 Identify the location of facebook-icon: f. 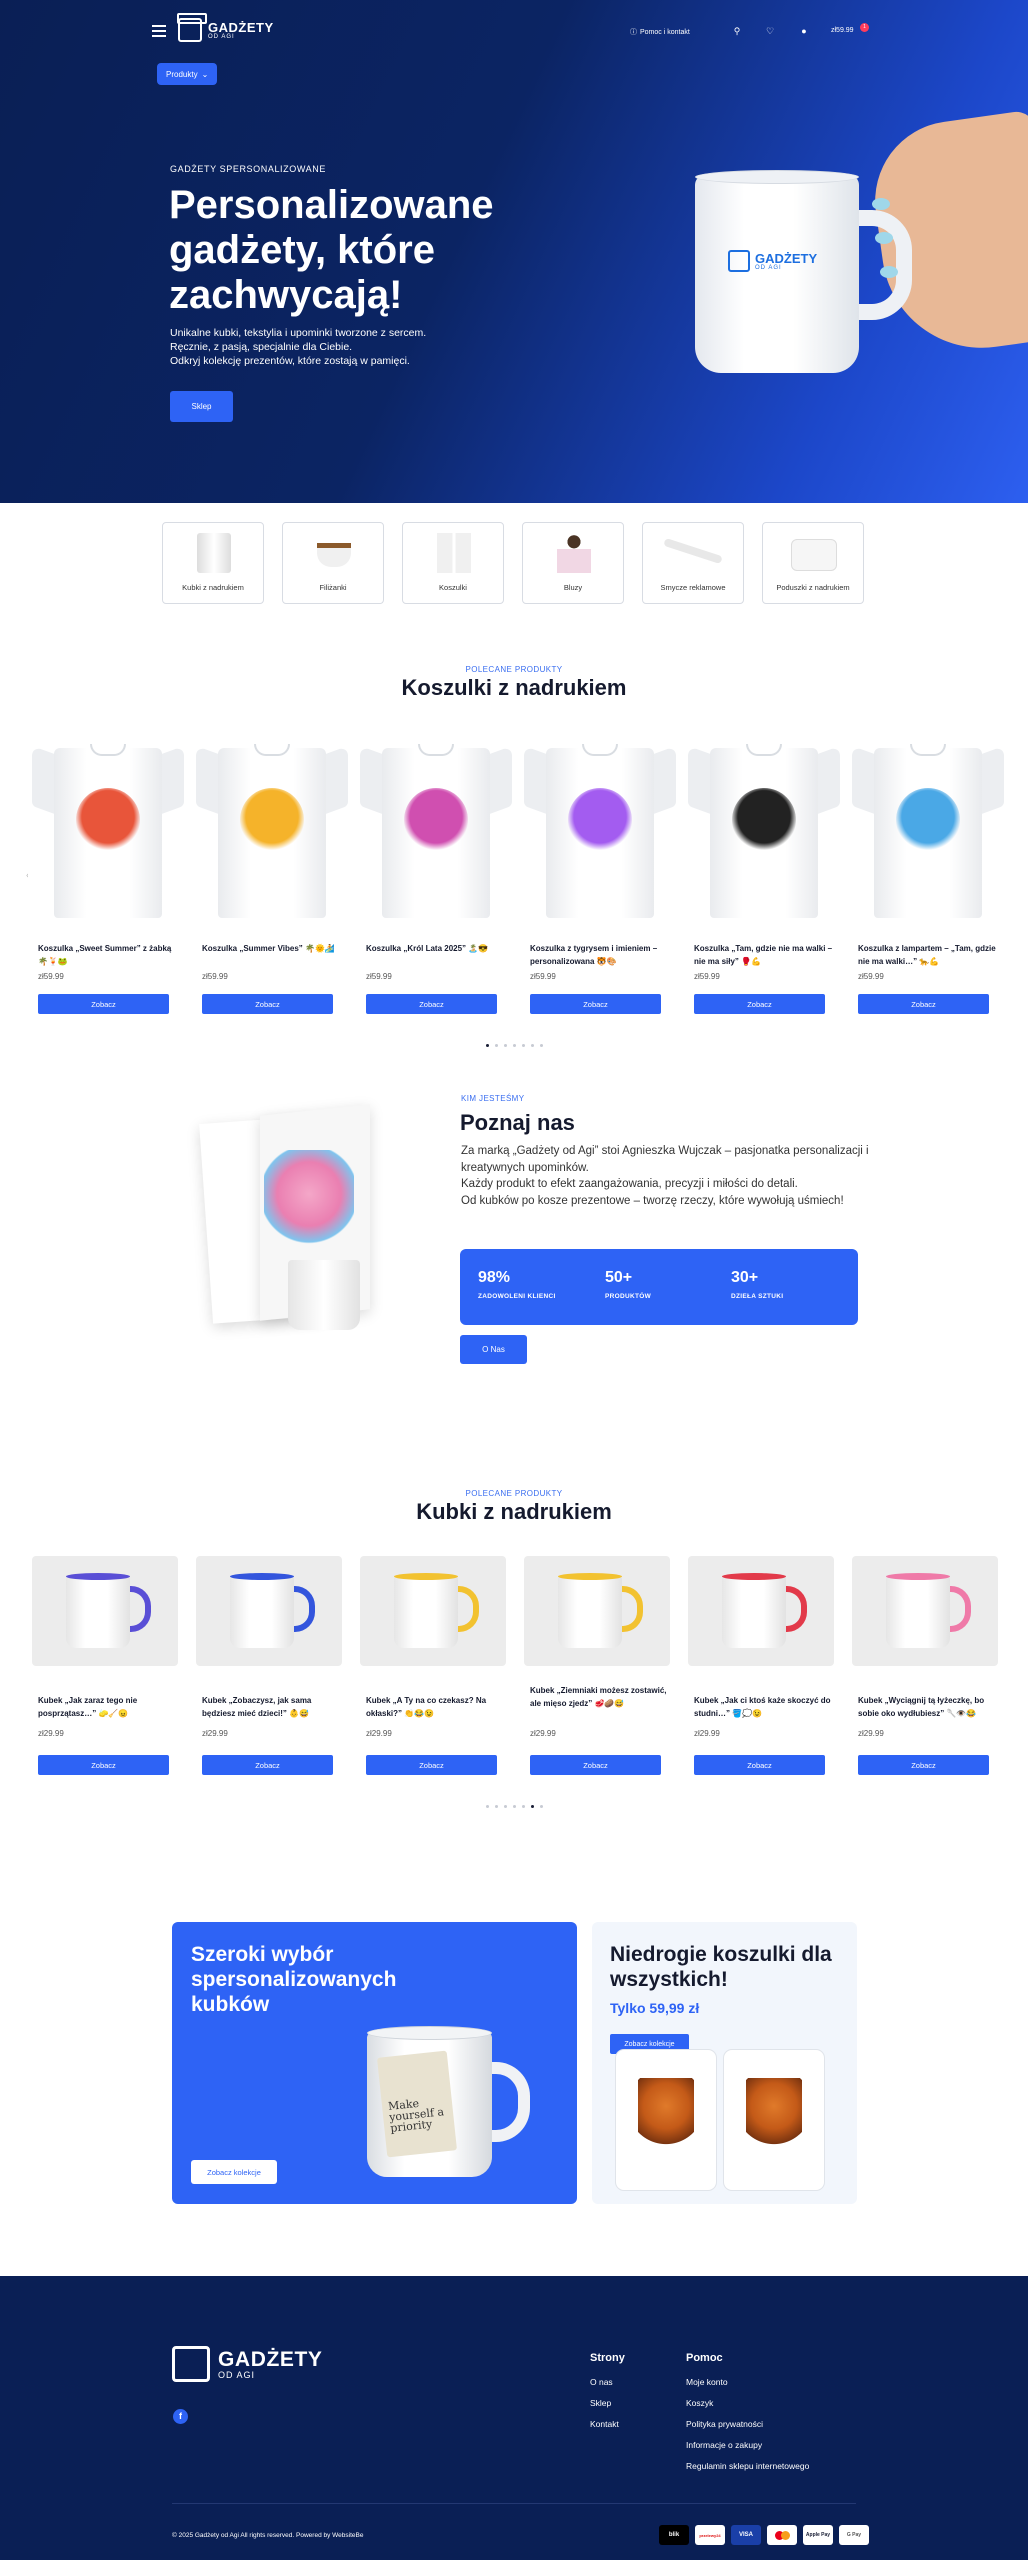
(180, 2416).